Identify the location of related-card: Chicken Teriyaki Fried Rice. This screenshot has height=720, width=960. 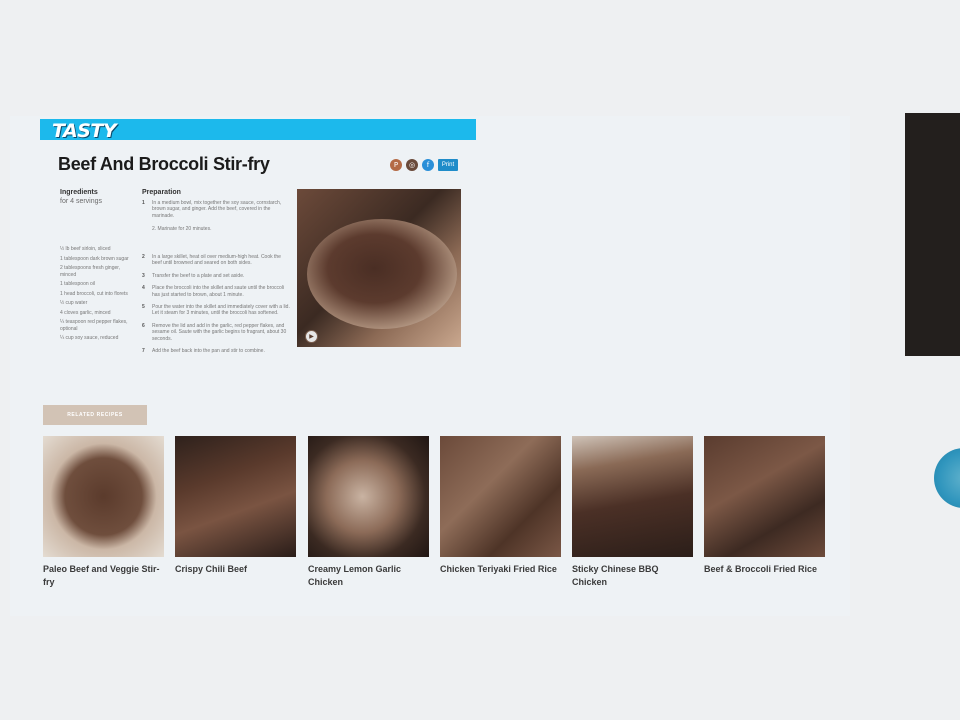
(501, 506).